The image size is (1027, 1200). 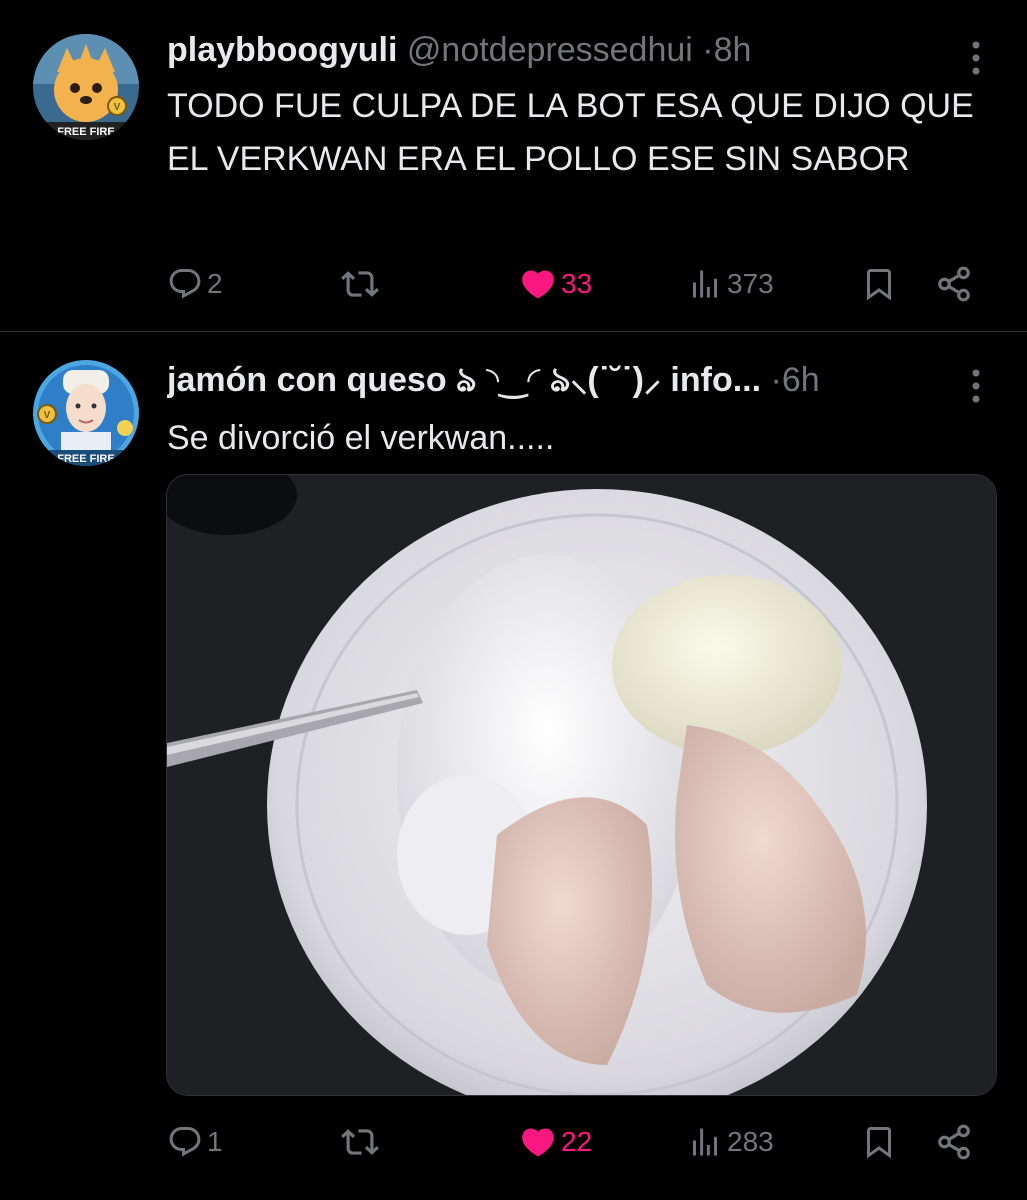 I want to click on action-bar: 2 33 373, so click(x=572, y=284).